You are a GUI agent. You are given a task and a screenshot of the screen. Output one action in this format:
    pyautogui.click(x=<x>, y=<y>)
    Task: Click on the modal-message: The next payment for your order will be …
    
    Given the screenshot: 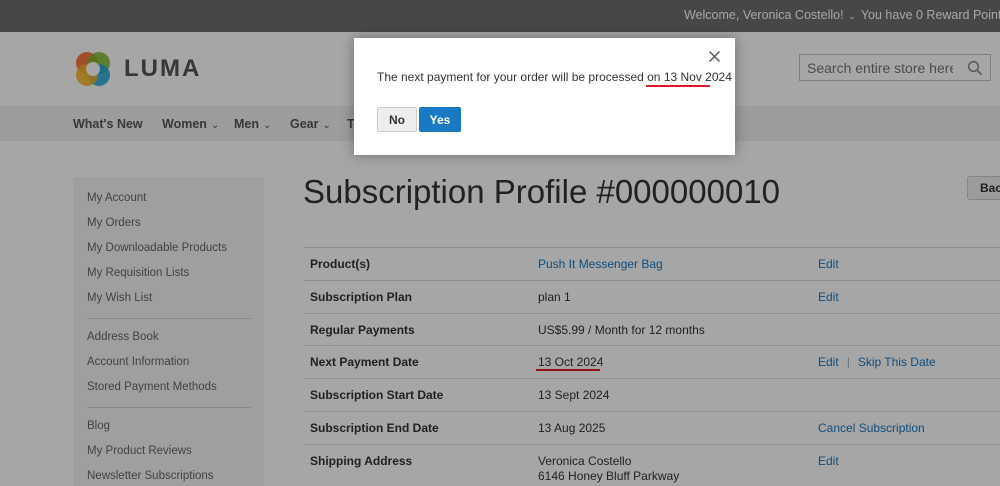 What is the action you would take?
    pyautogui.click(x=554, y=77)
    